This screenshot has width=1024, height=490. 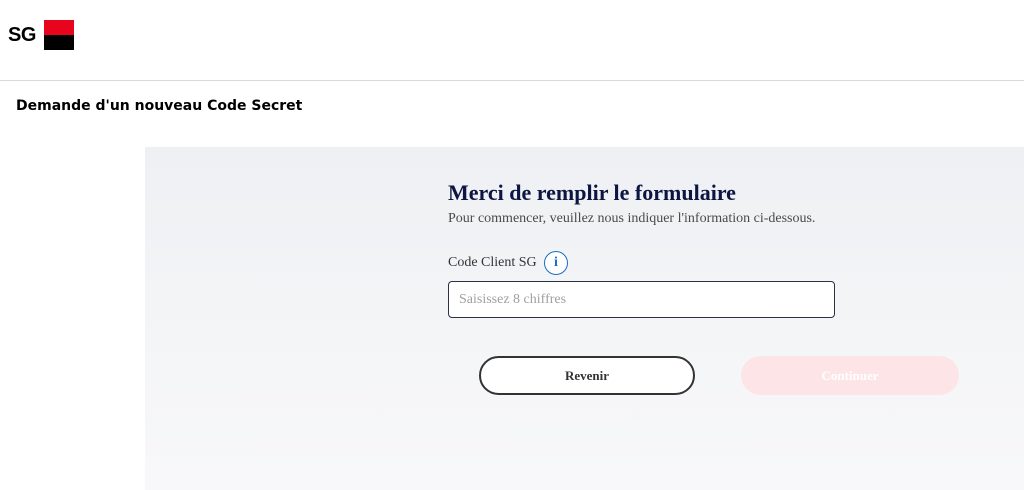 What do you see at coordinates (43, 35) in the screenshot?
I see `sg-logo: SG` at bounding box center [43, 35].